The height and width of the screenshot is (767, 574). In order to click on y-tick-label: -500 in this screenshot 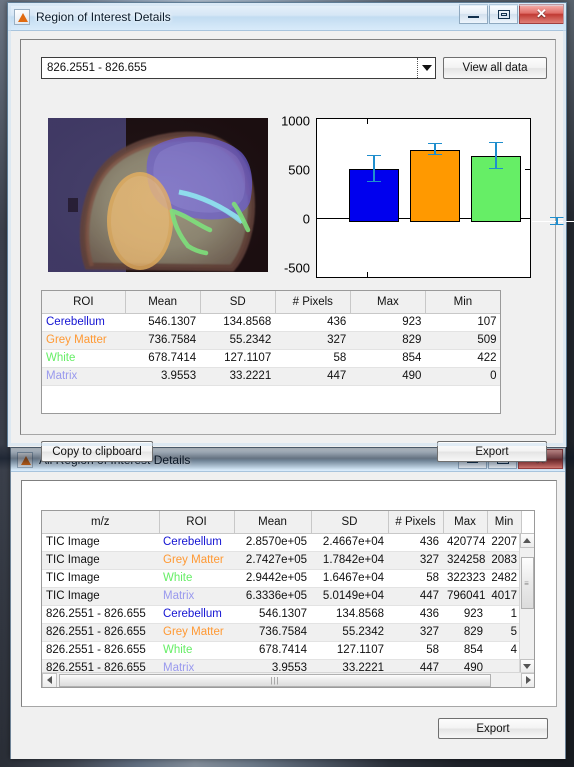, I will do `click(296, 268)`.